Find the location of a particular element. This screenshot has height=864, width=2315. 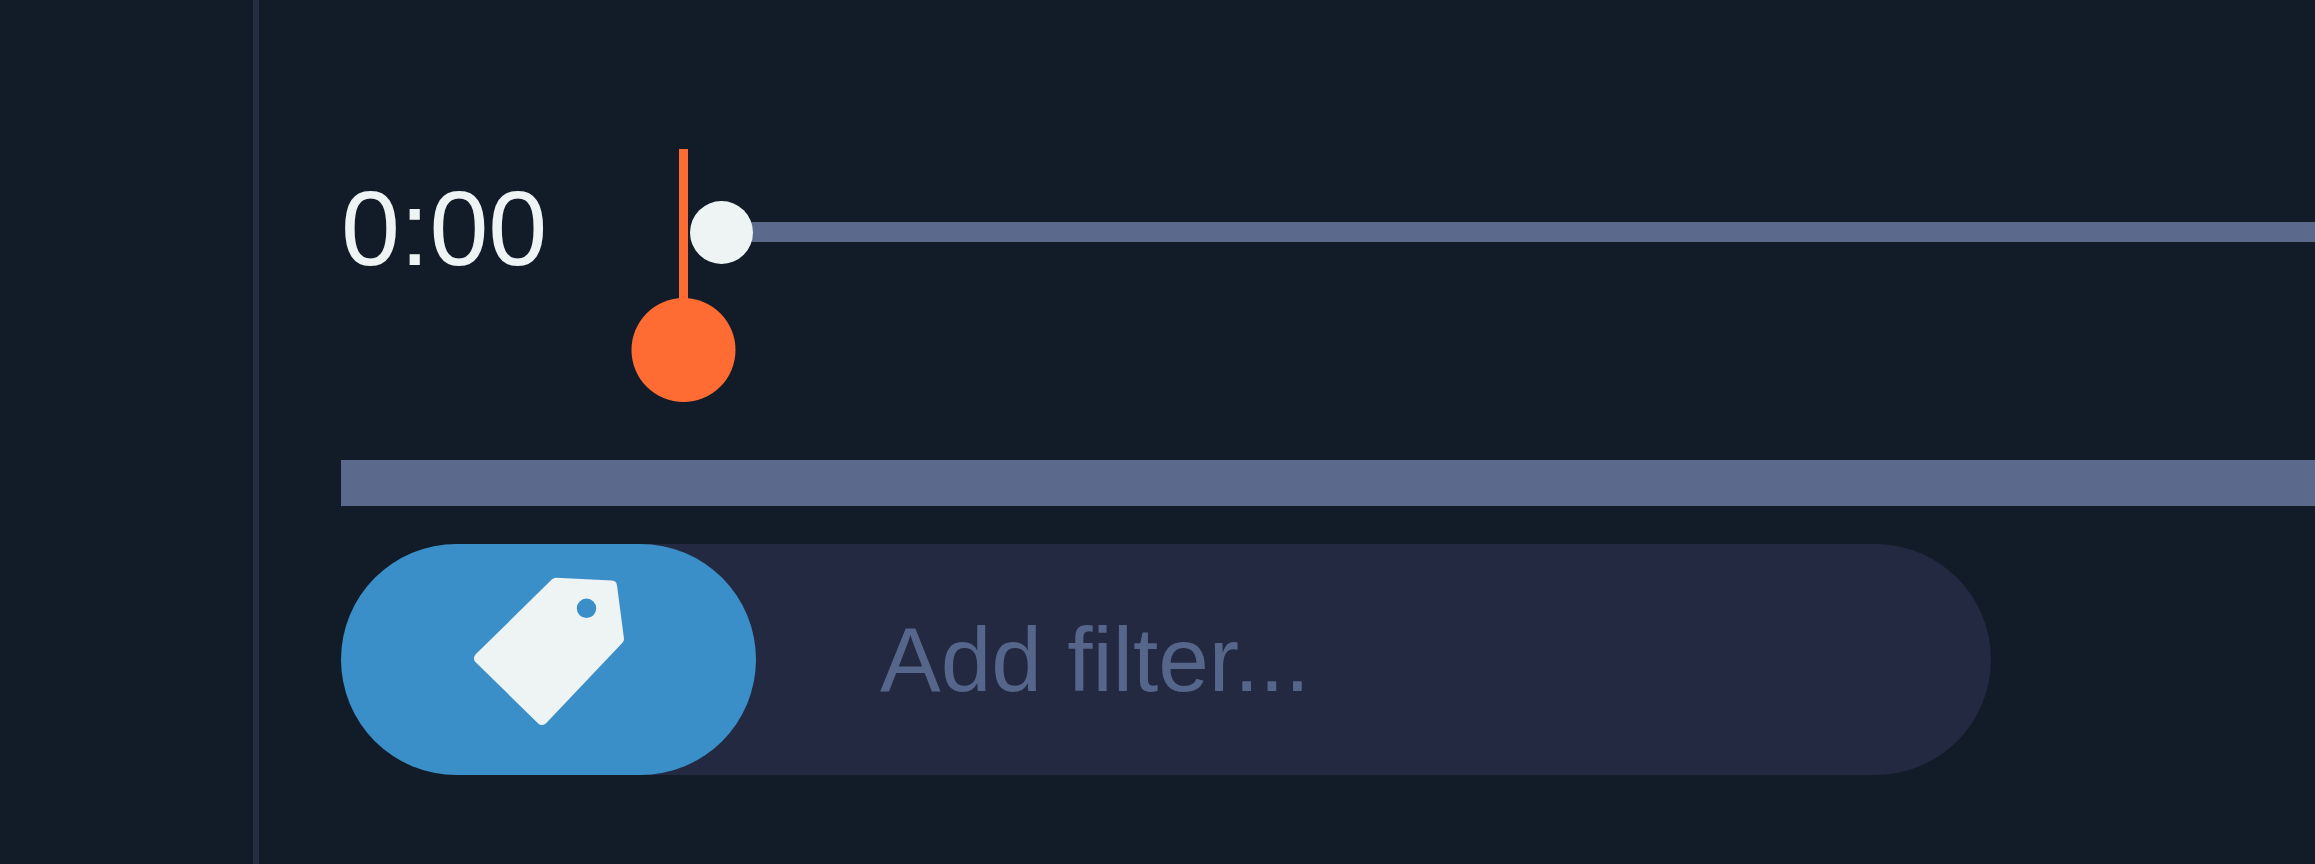

tag-icon is located at coordinates (548, 650).